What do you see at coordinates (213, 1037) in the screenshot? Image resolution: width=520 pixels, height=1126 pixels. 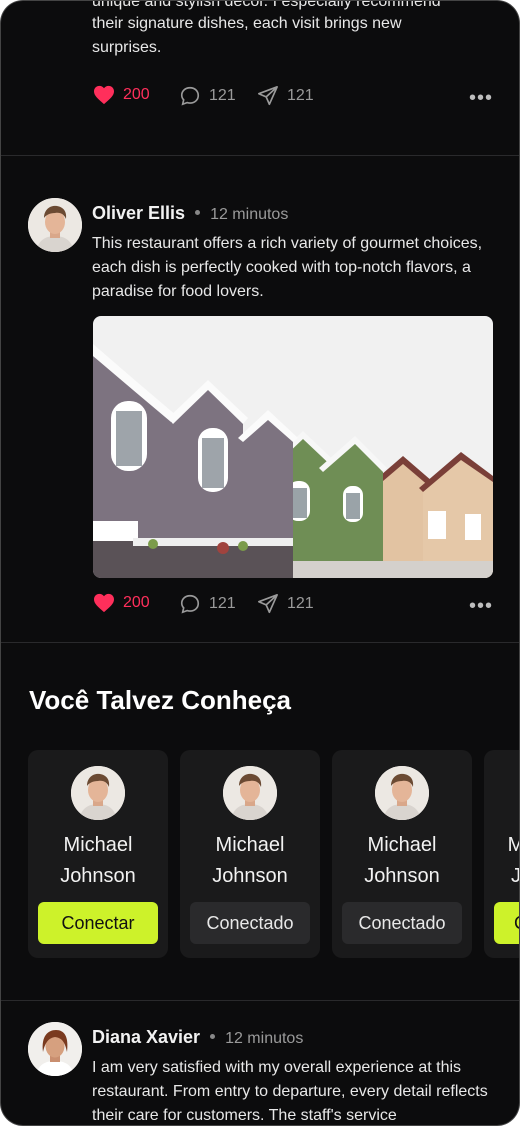 I see `separator-dot` at bounding box center [213, 1037].